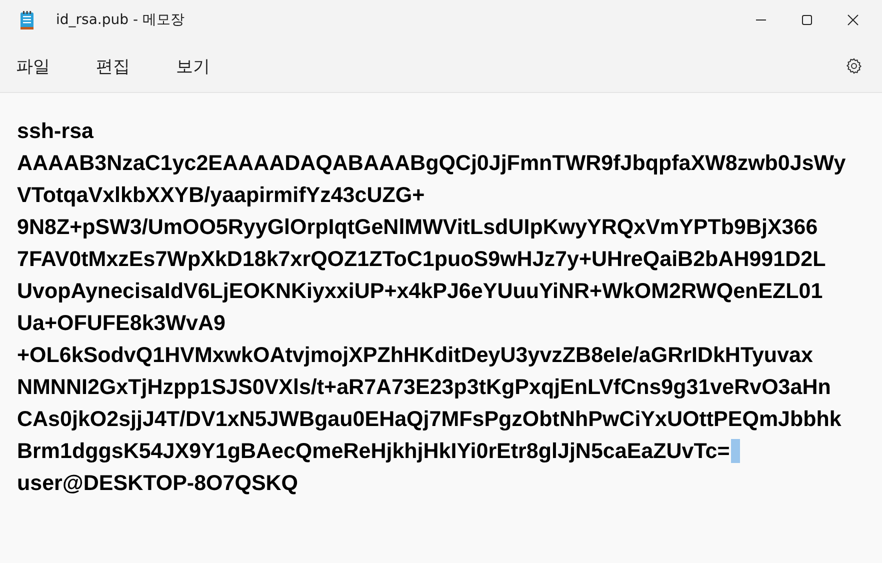 This screenshot has height=563, width=882. I want to click on text-line: CAs0jkO2sjjJ4T/DV1xN5JWBgau0EHaQj7MFsPgzObtNhPwCiYxUOttPEQmJbbhk, so click(429, 419).